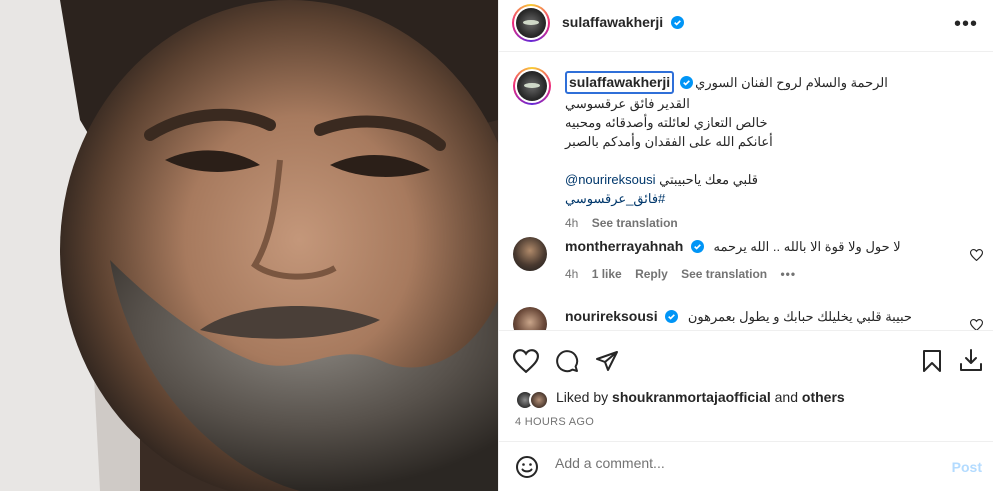  I want to click on caption-see-translation: See translation, so click(635, 223).